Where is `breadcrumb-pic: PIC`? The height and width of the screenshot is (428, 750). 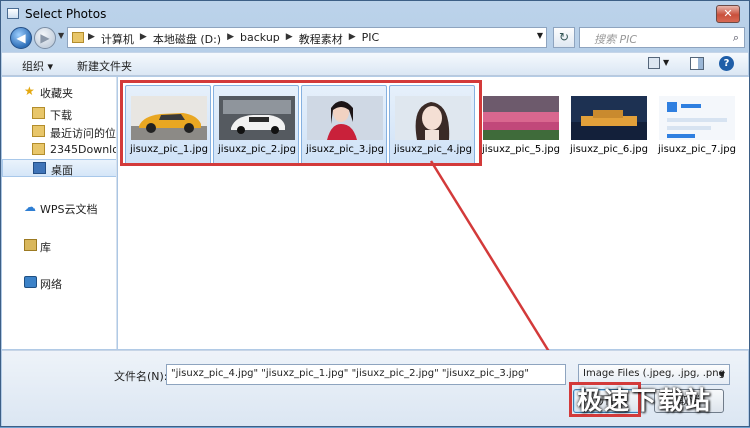
breadcrumb-pic: PIC is located at coordinates (371, 39).